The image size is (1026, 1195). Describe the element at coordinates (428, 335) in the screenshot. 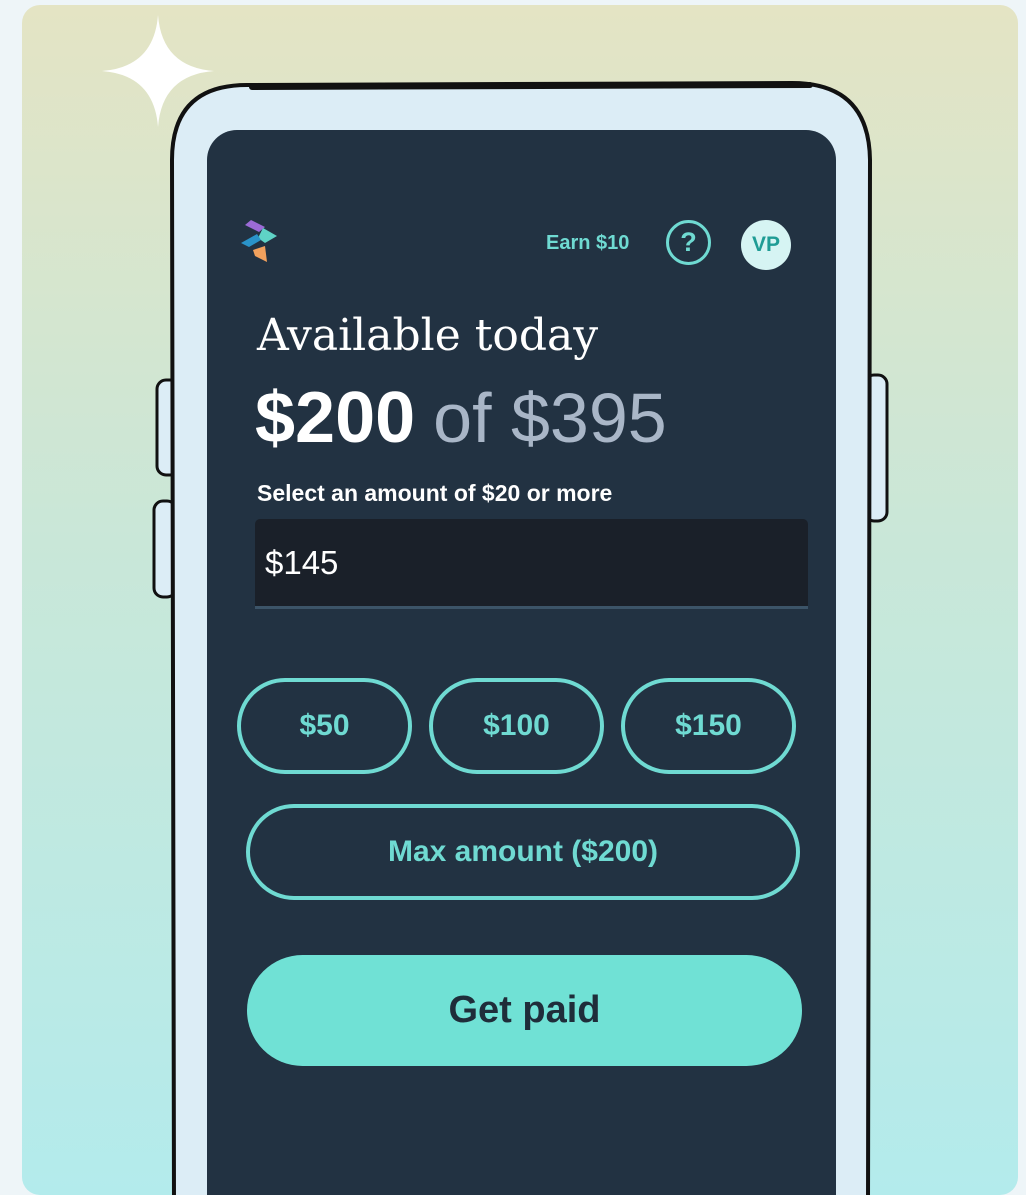

I see `page-title: Available today` at that location.